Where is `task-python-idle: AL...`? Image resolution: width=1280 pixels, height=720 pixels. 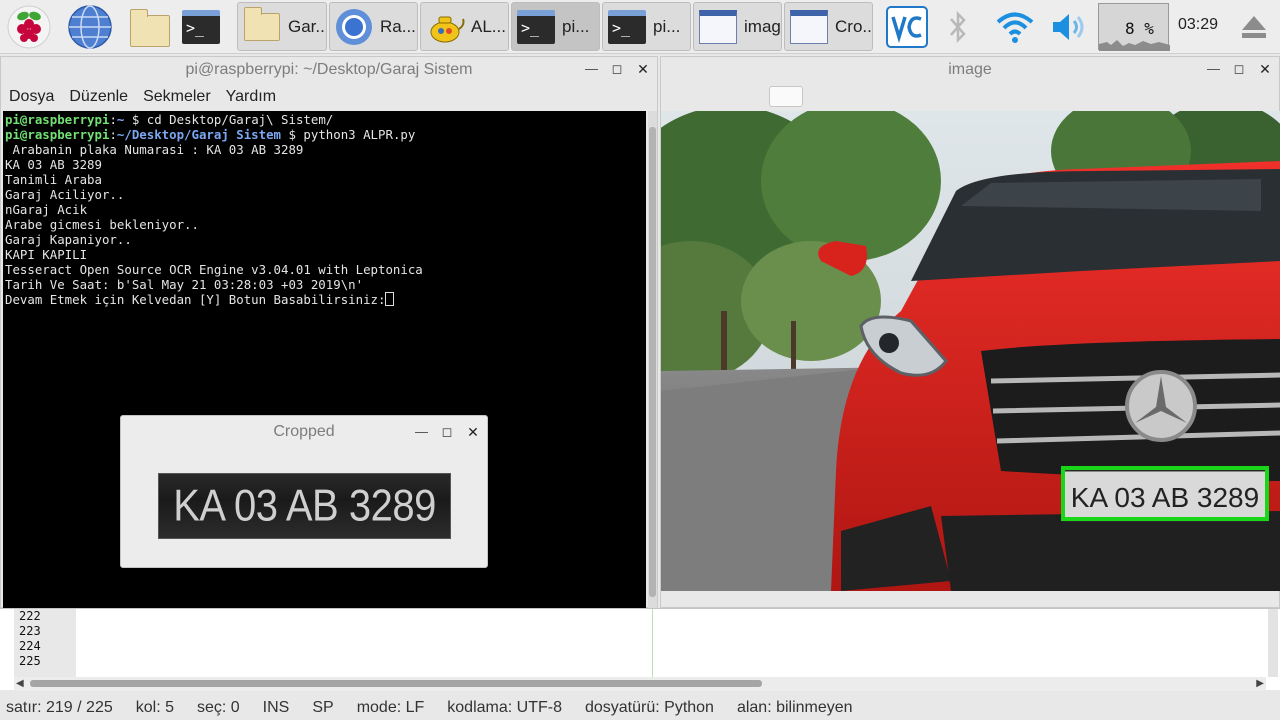
task-python-idle: AL... is located at coordinates (464, 26).